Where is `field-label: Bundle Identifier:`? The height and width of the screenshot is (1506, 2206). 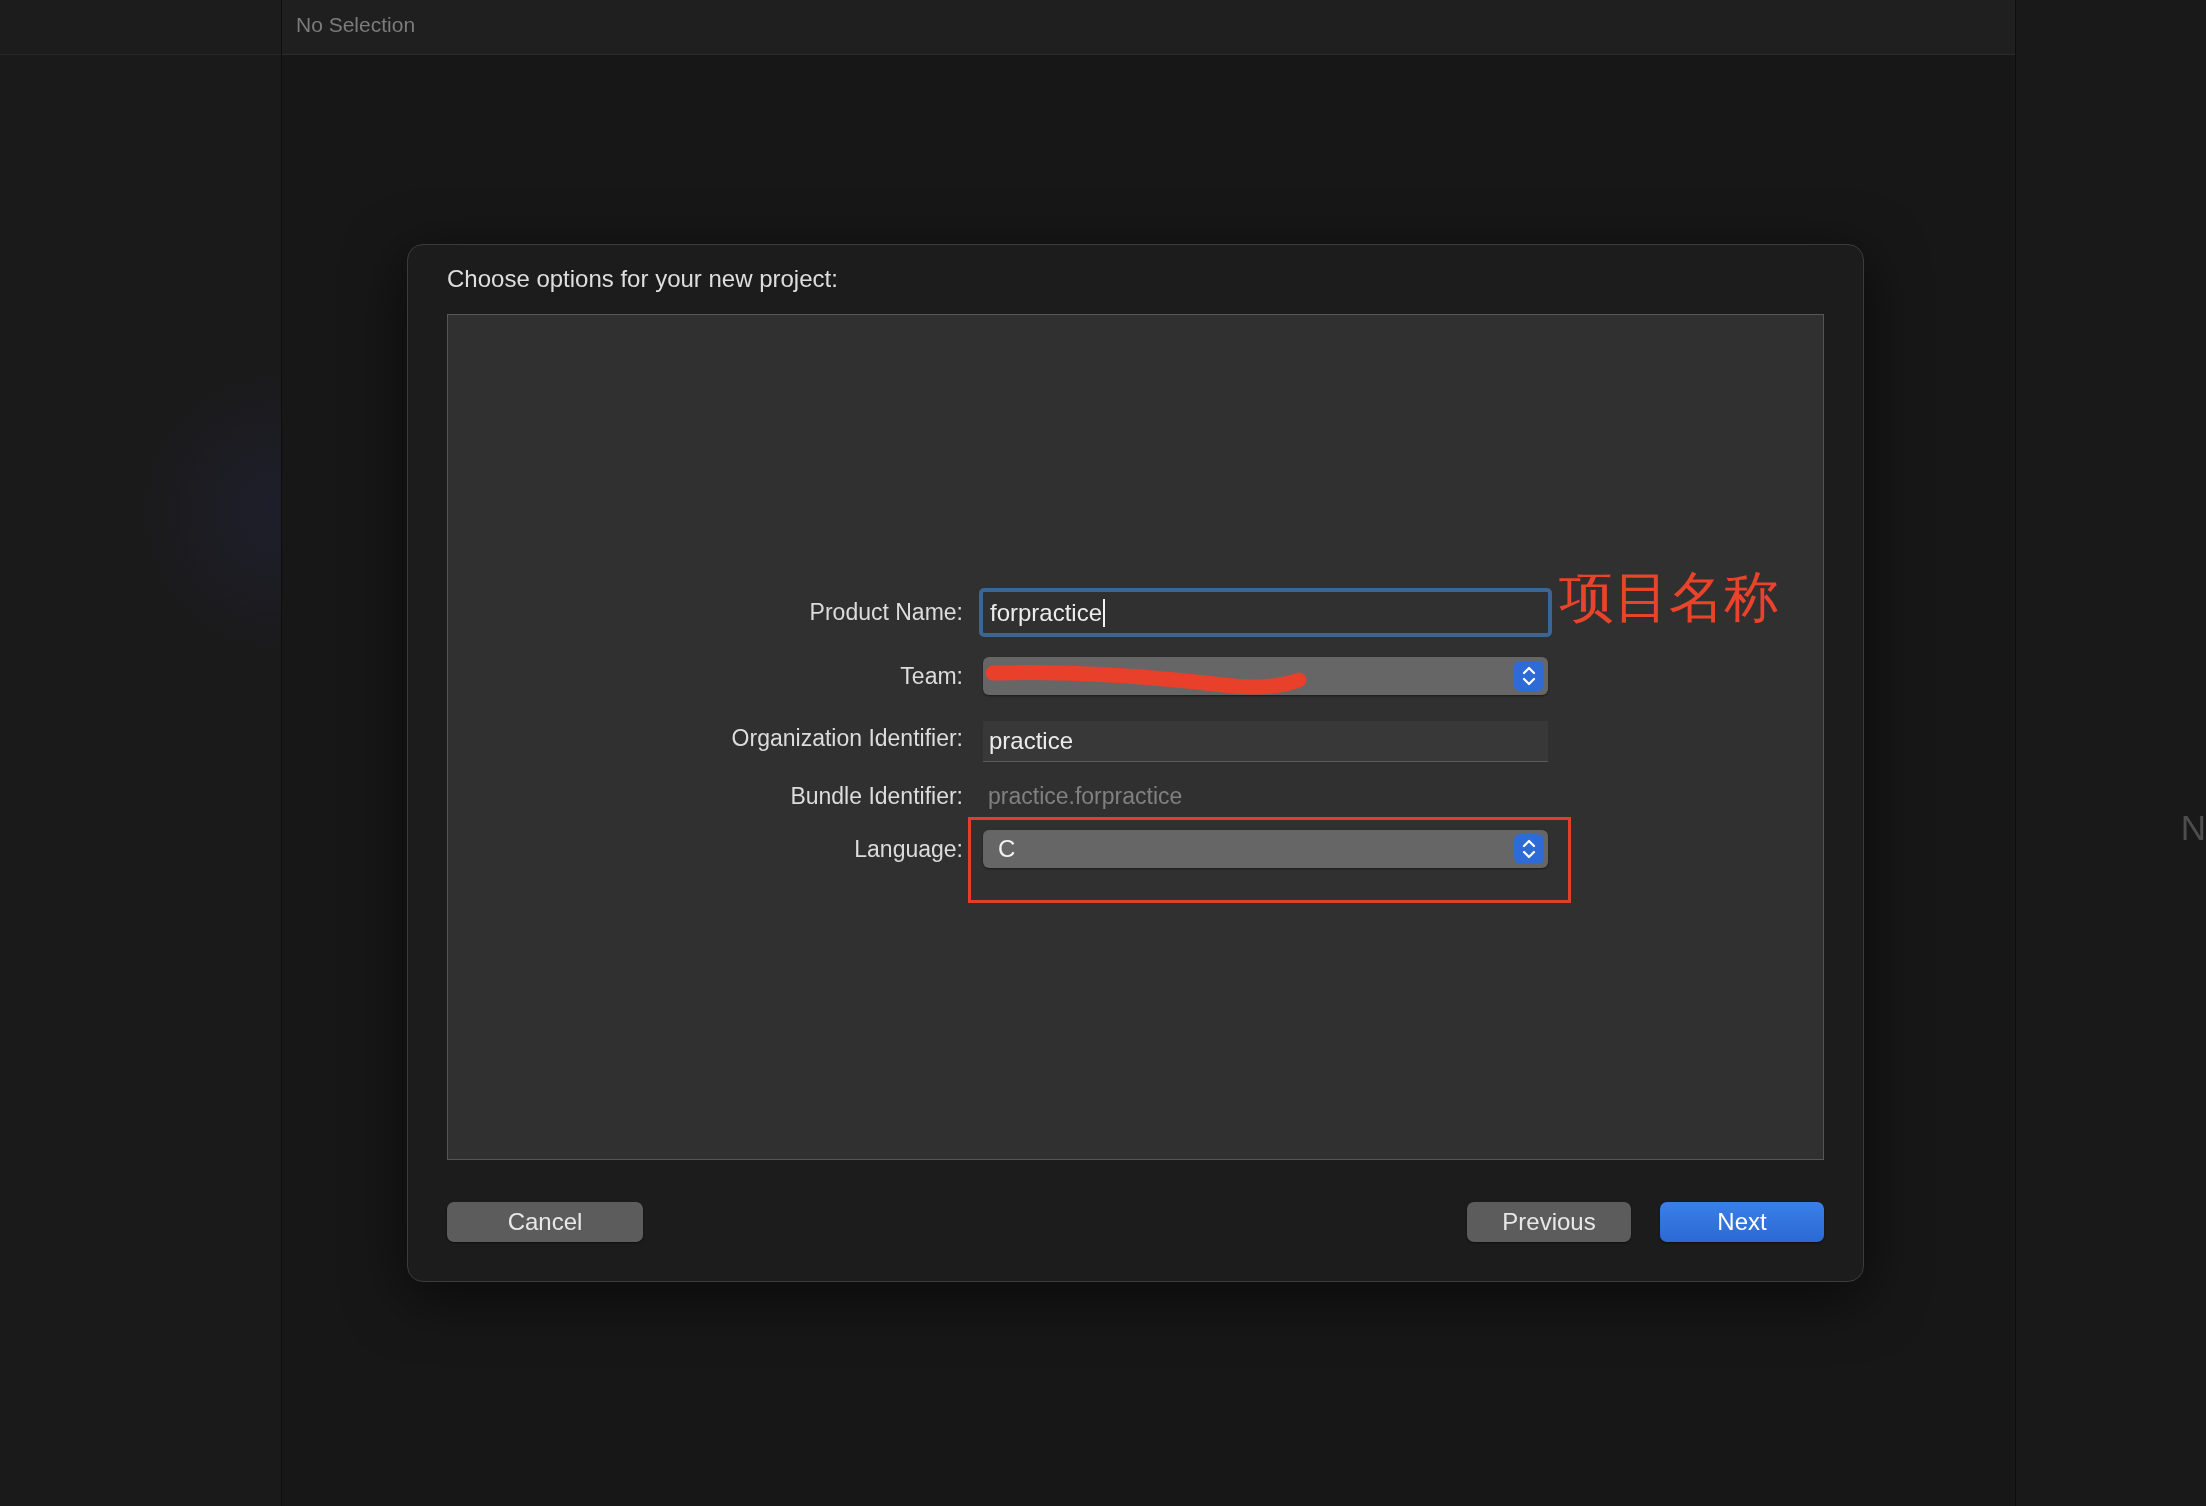
field-label: Bundle Identifier: is located at coordinates (876, 796).